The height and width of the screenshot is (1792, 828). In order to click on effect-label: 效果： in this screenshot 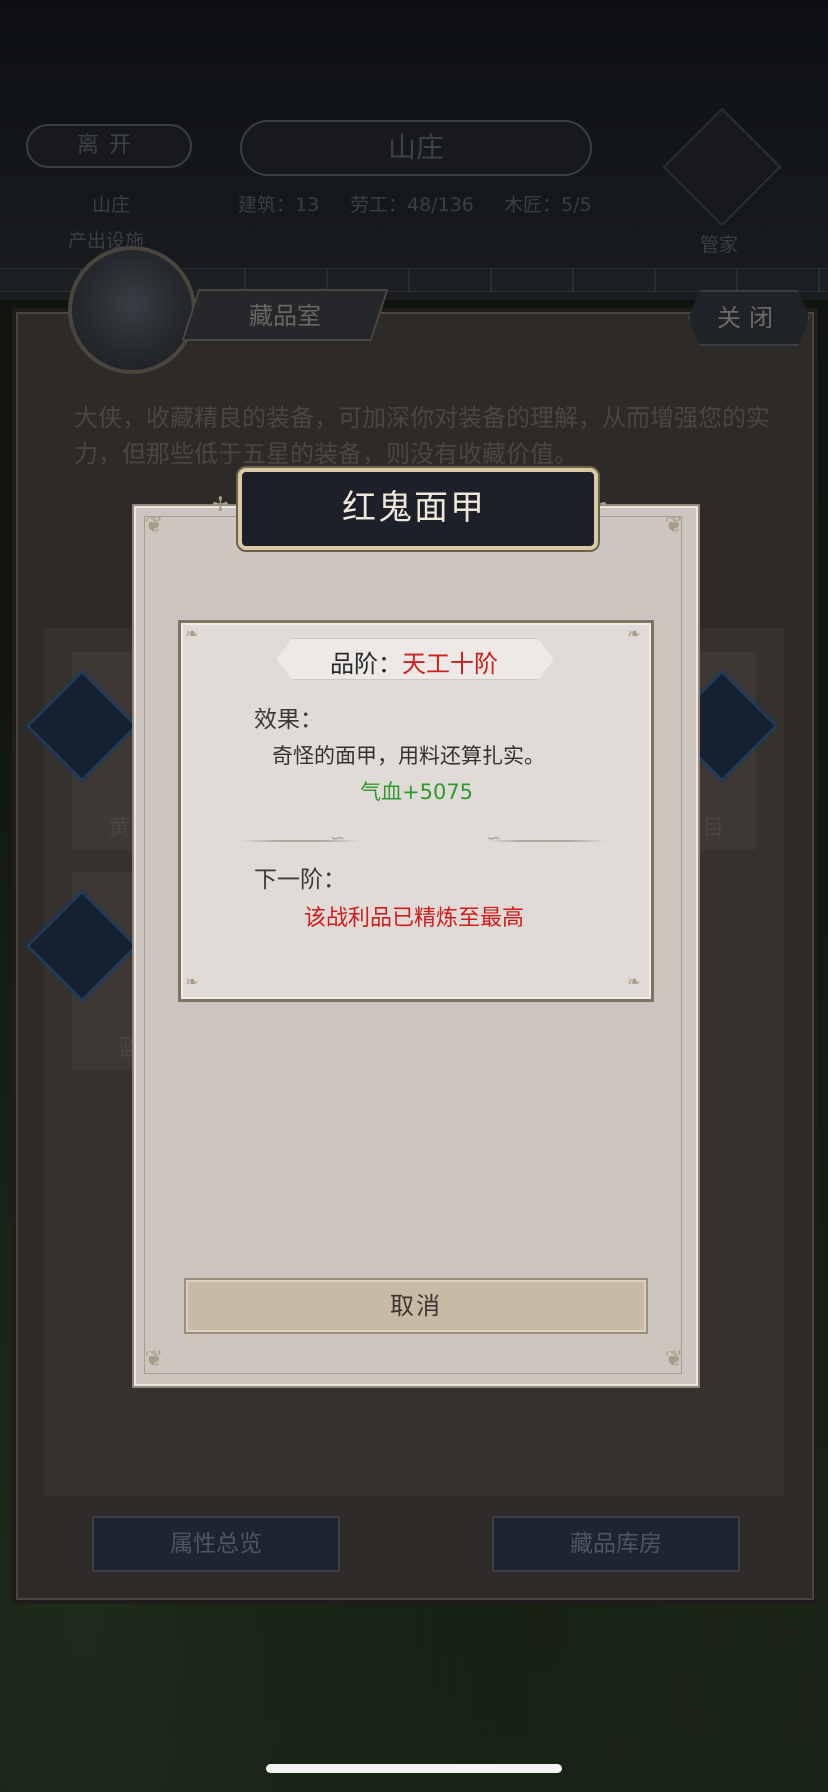, I will do `click(288, 720)`.